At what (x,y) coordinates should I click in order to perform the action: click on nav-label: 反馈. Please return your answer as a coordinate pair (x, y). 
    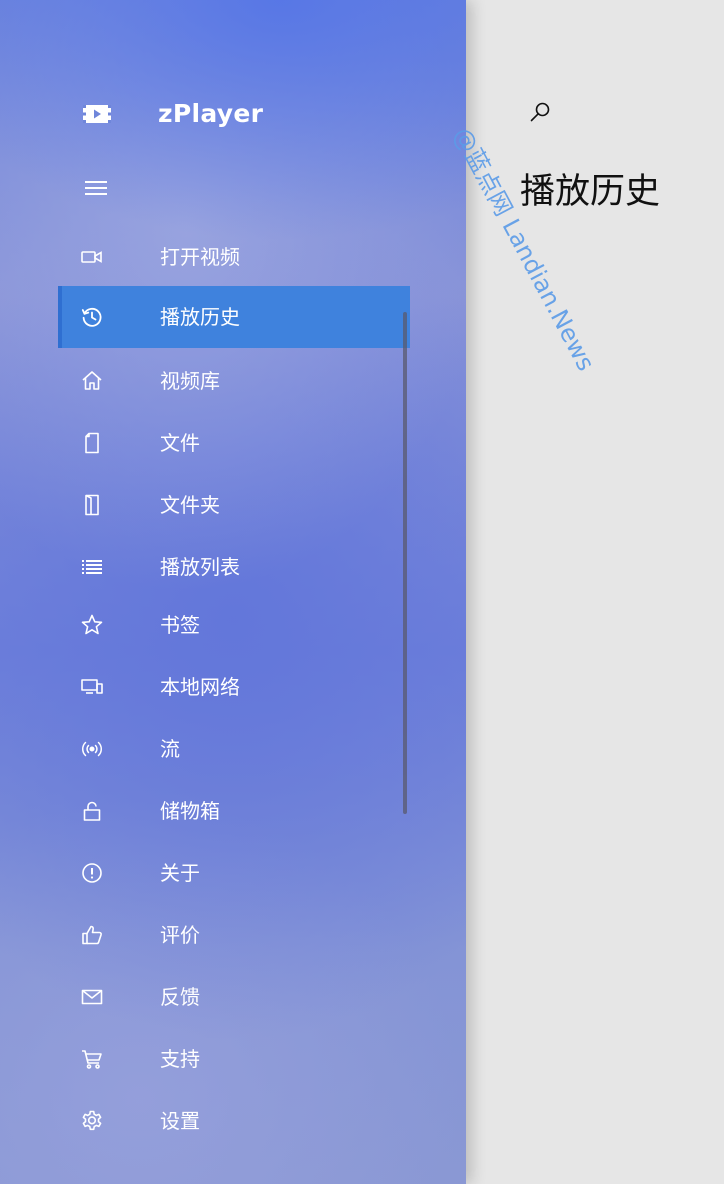
    Looking at the image, I should click on (180, 997).